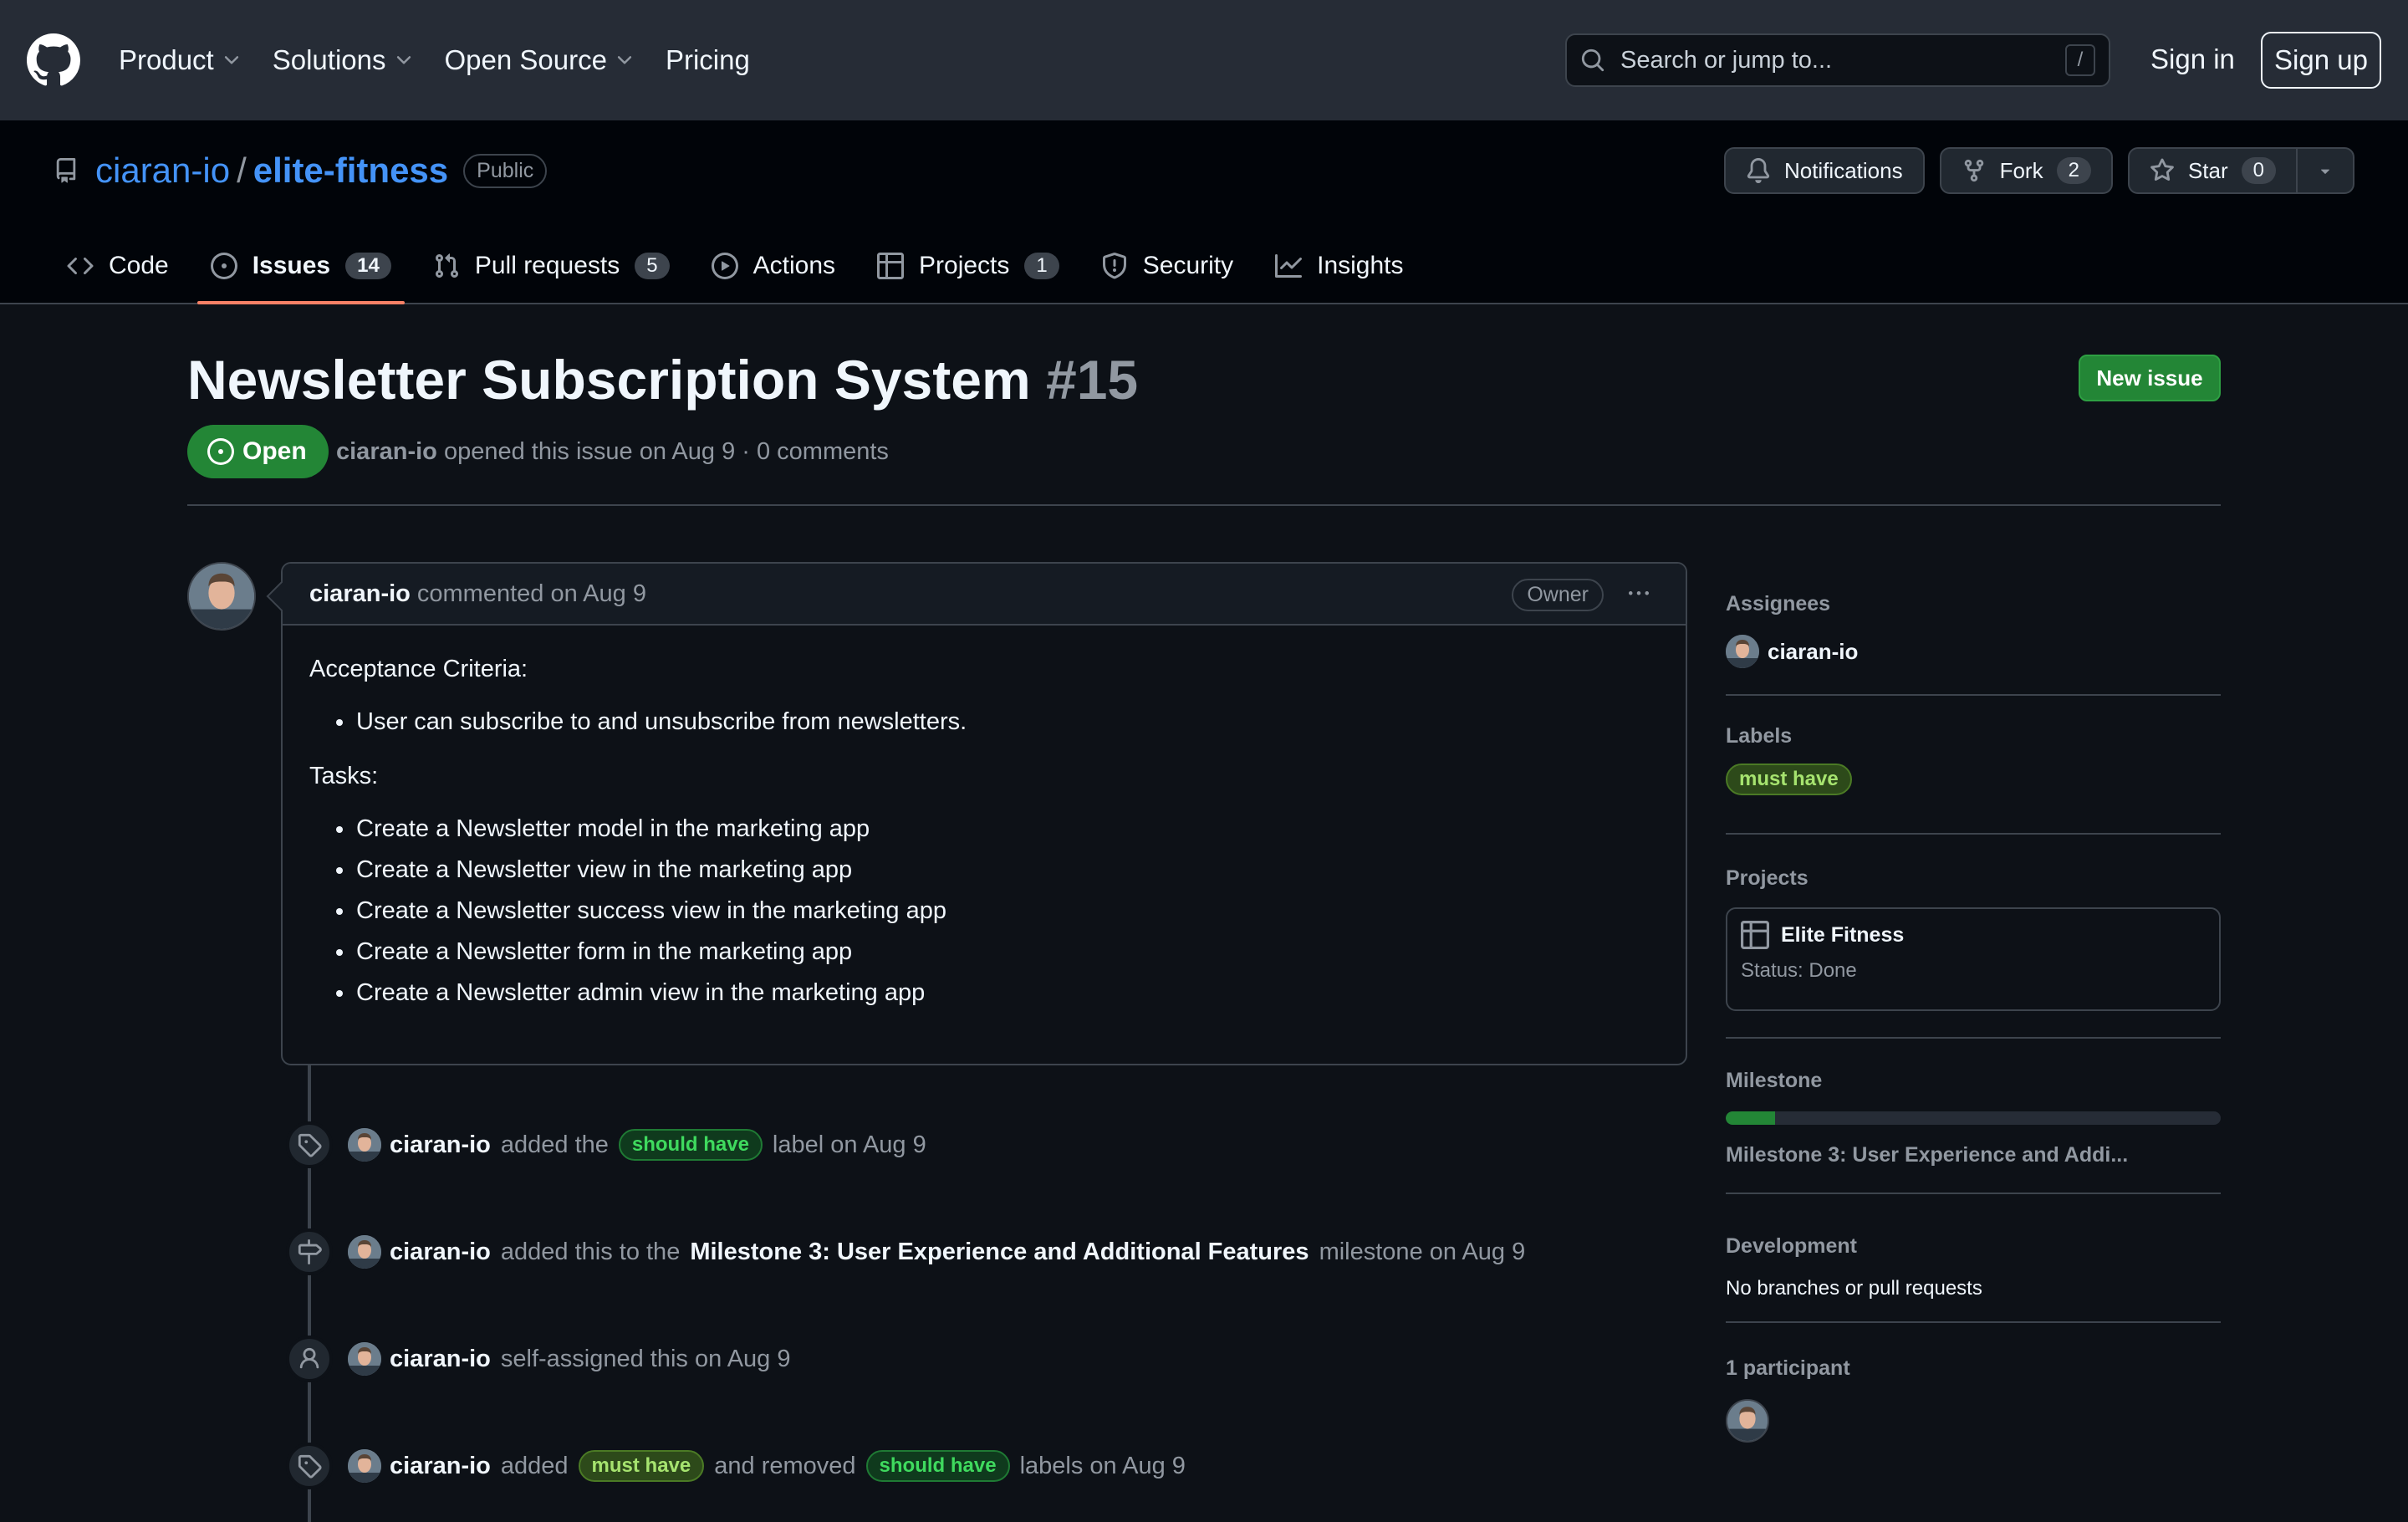  Describe the element at coordinates (1204, 505) in the screenshot. I see `header-divider` at that location.